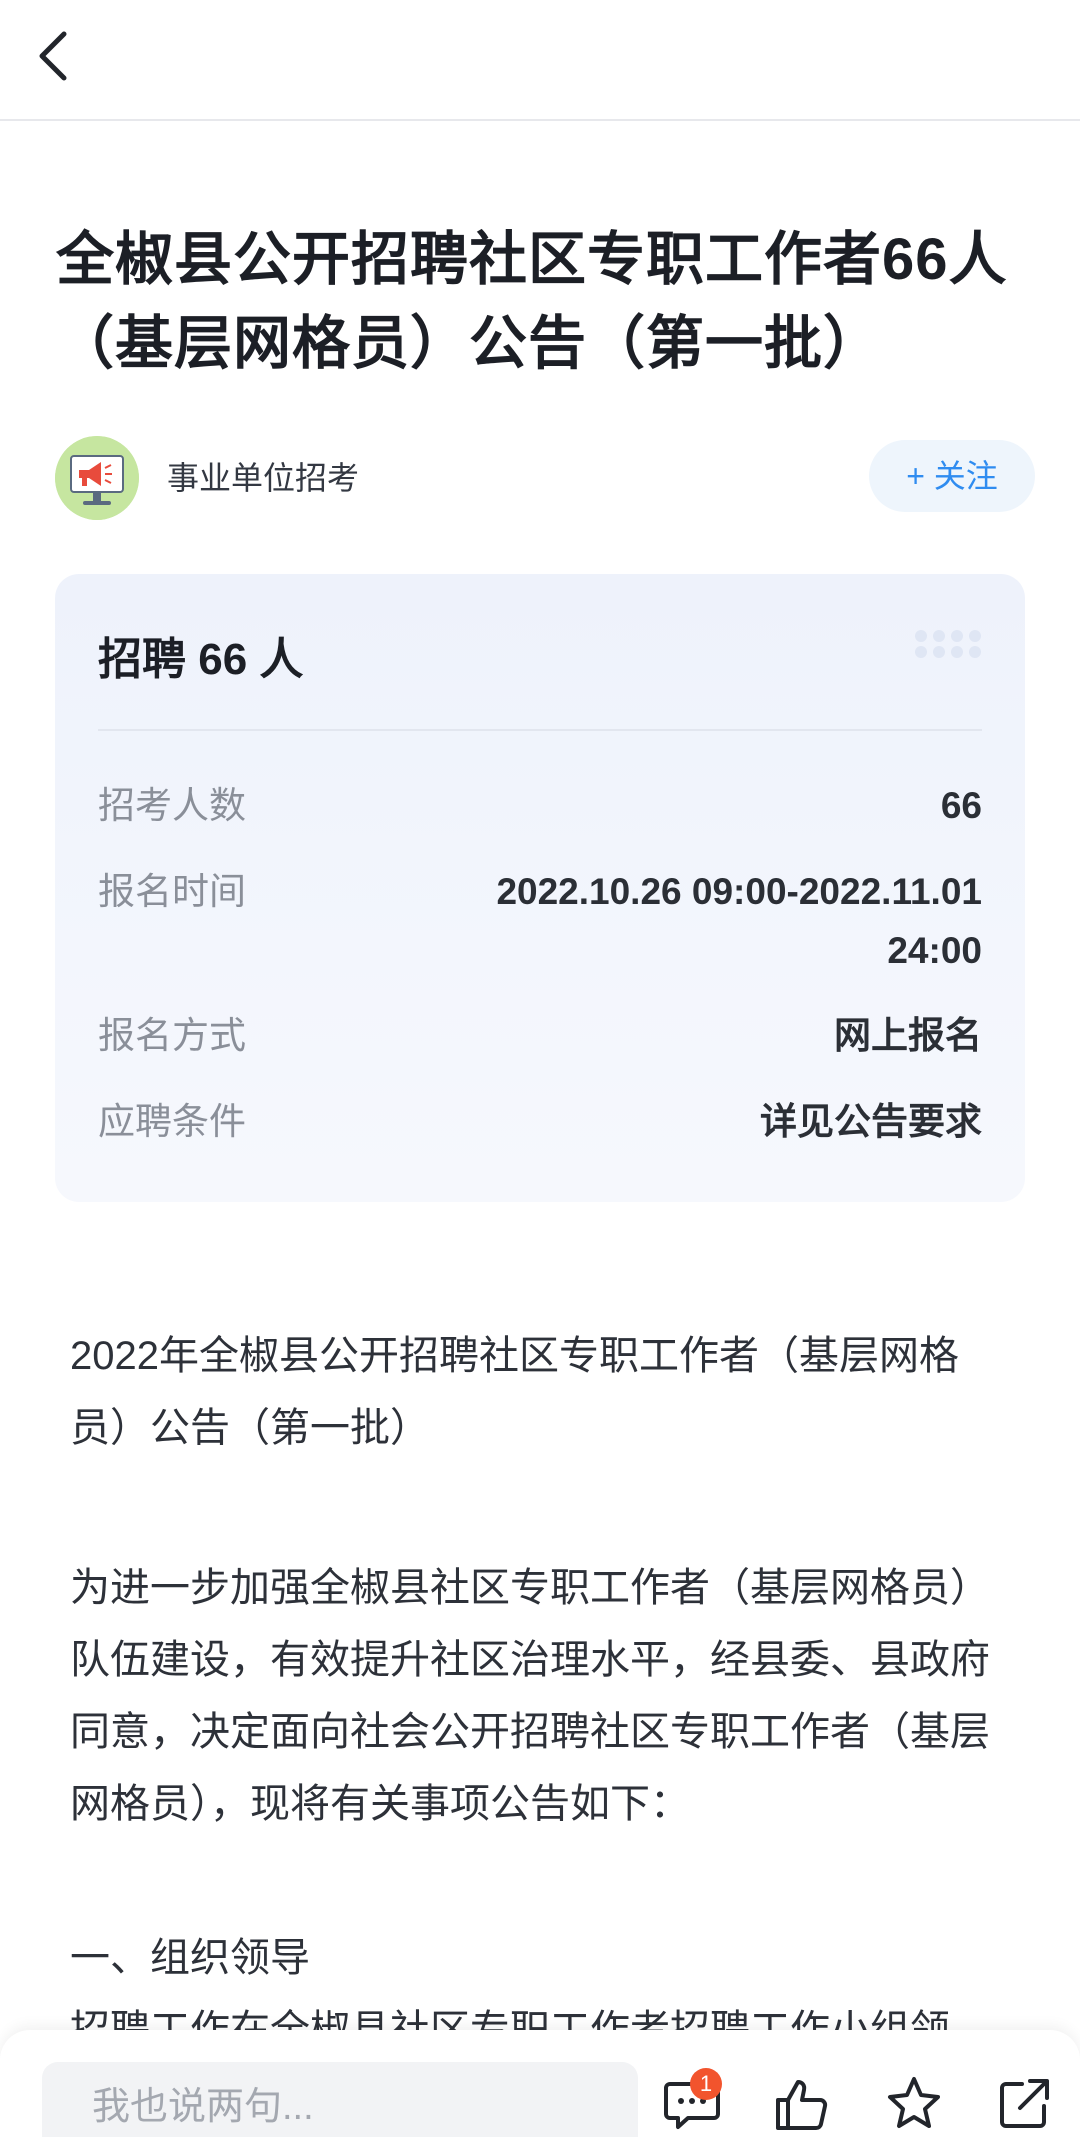 The image size is (1080, 2137). I want to click on avatar, so click(97, 478).